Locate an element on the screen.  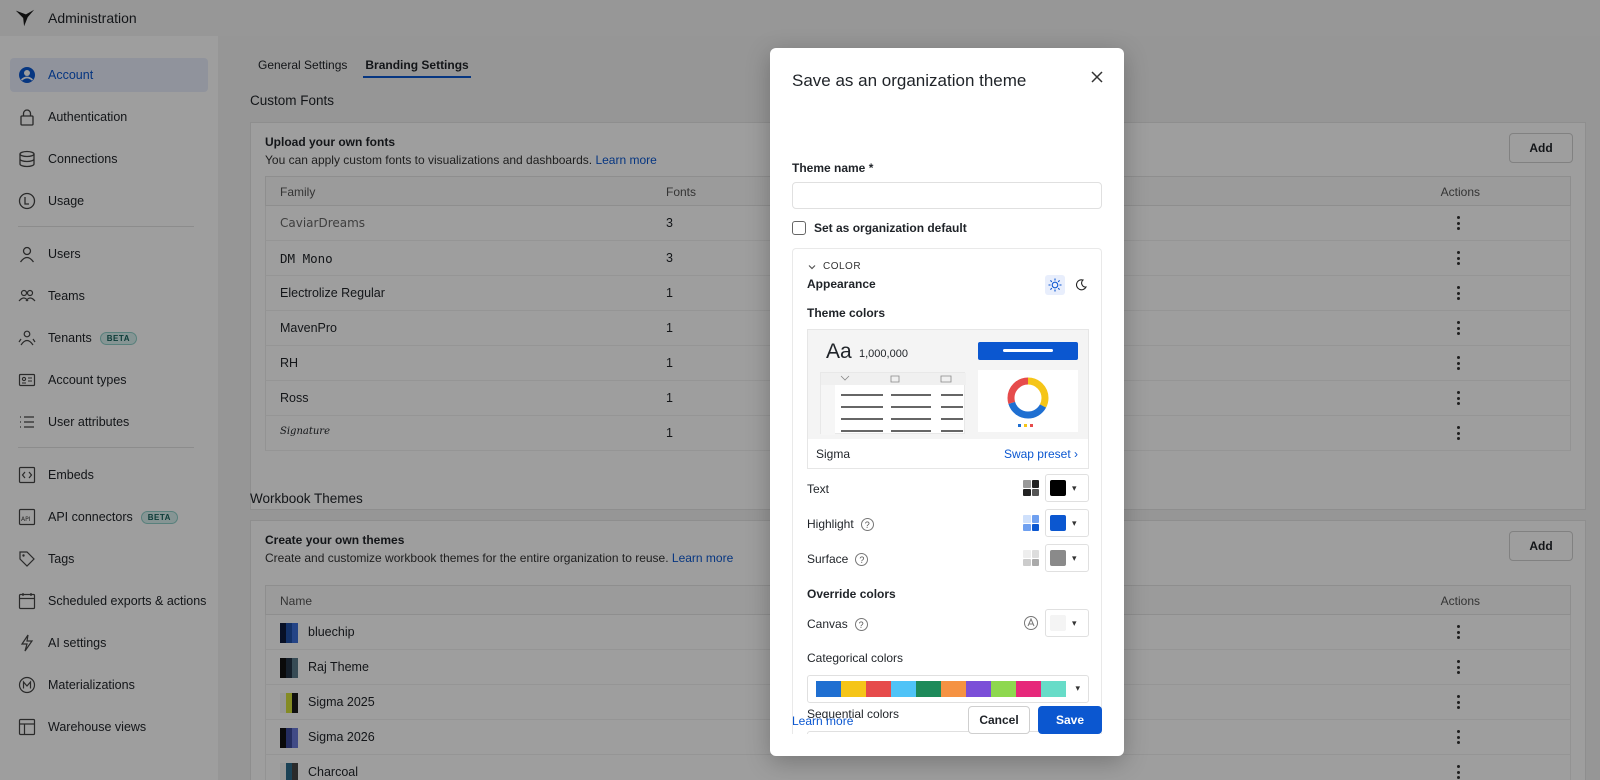
dark-mode-button is located at coordinates (1081, 285).